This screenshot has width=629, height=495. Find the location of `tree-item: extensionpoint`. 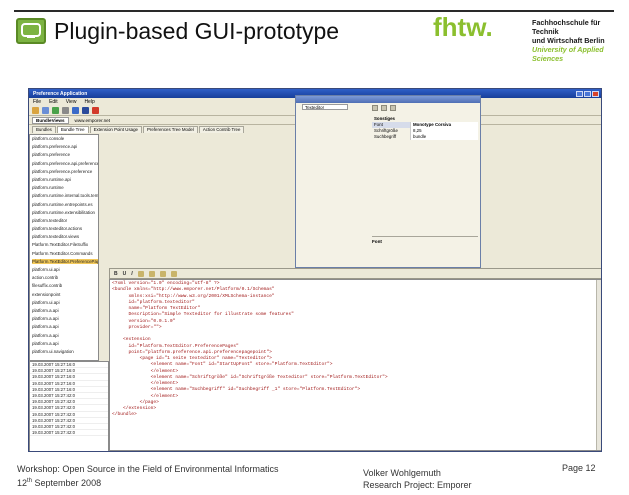

tree-item: extensionpoint is located at coordinates (64, 295).